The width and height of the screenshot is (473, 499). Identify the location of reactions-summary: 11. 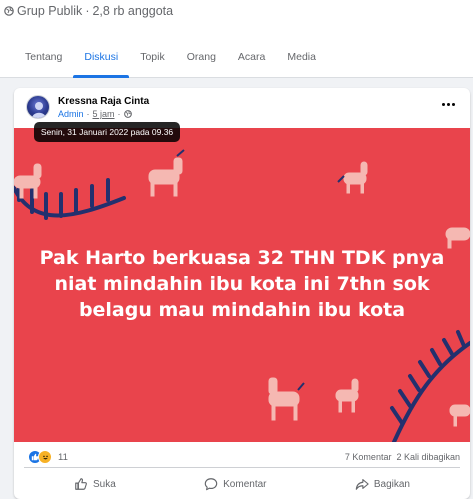
(48, 457).